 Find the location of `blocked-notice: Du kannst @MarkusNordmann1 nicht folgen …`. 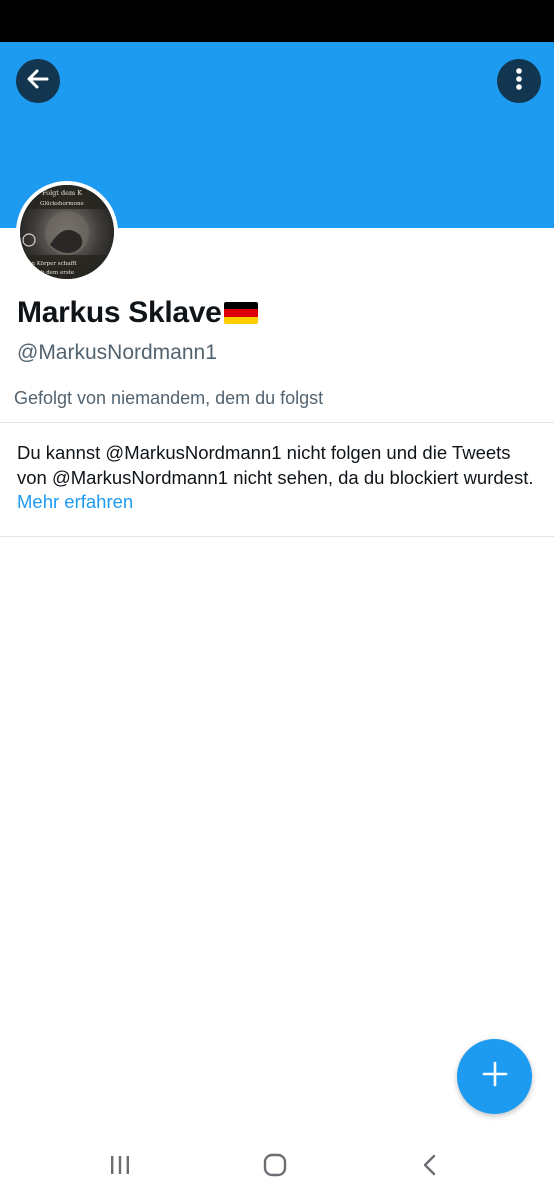

blocked-notice: Du kannst @MarkusNordmann1 nicht folgen … is located at coordinates (279, 478).